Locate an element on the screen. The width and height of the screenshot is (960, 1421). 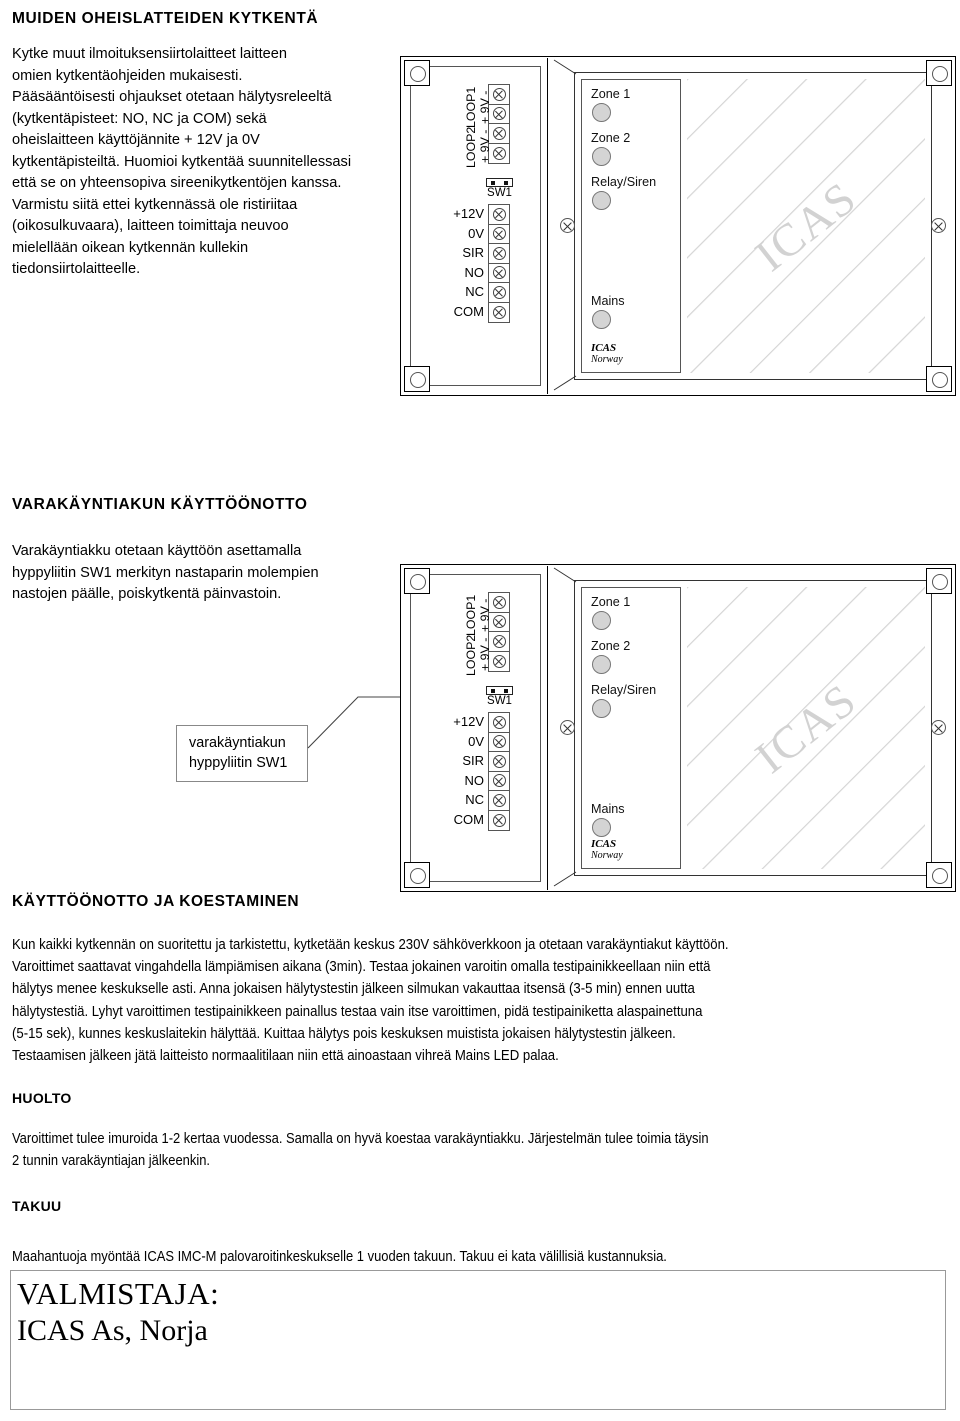
brand-name: ICAS is located at coordinates (604, 348).